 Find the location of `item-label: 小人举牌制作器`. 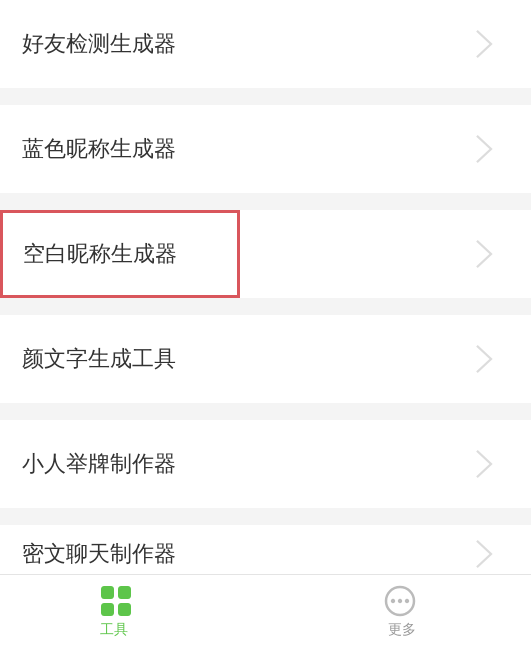

item-label: 小人举牌制作器 is located at coordinates (99, 465).